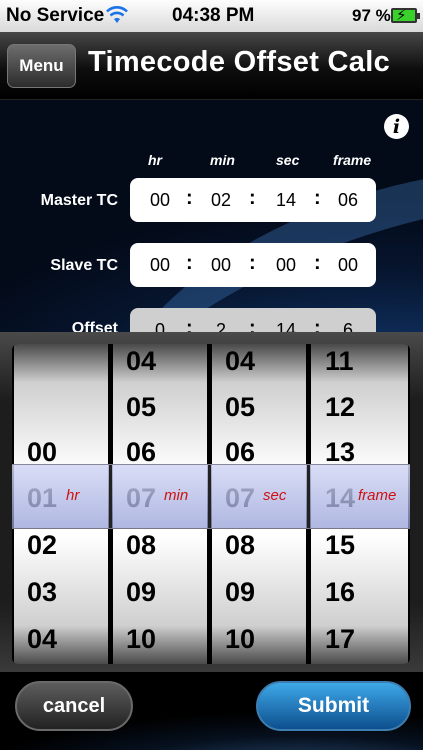 The height and width of the screenshot is (750, 423). I want to click on wheel-item: 16, so click(340, 592).